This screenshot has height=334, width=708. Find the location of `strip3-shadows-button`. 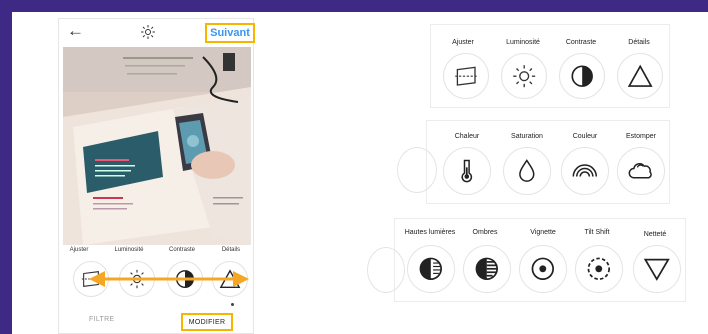

strip3-shadows-button is located at coordinates (487, 269).